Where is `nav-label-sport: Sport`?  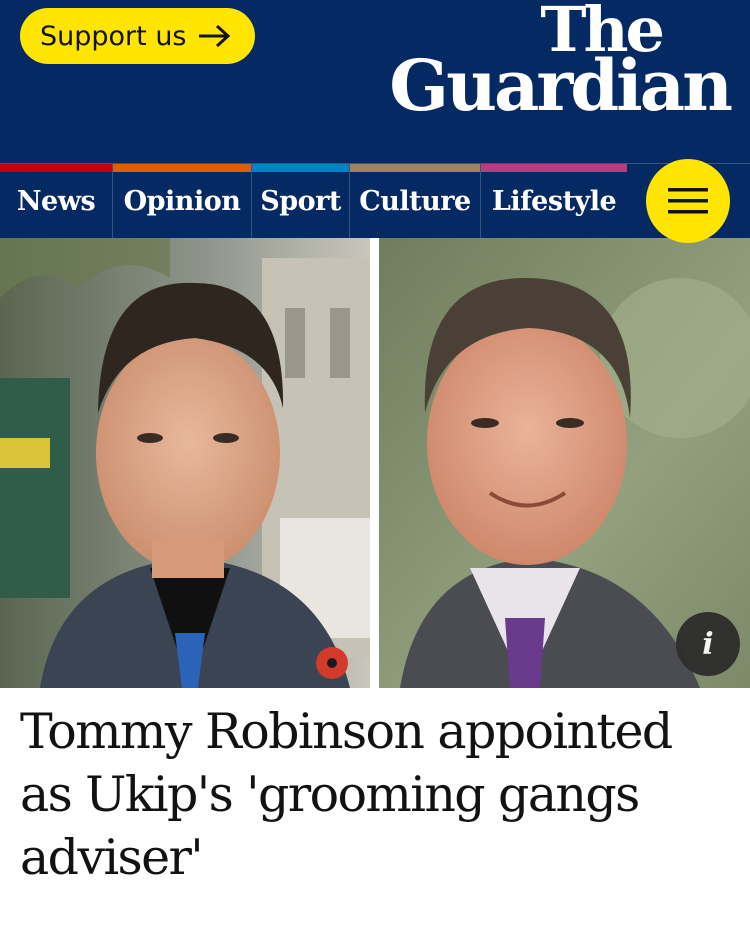 nav-label-sport: Sport is located at coordinates (300, 201).